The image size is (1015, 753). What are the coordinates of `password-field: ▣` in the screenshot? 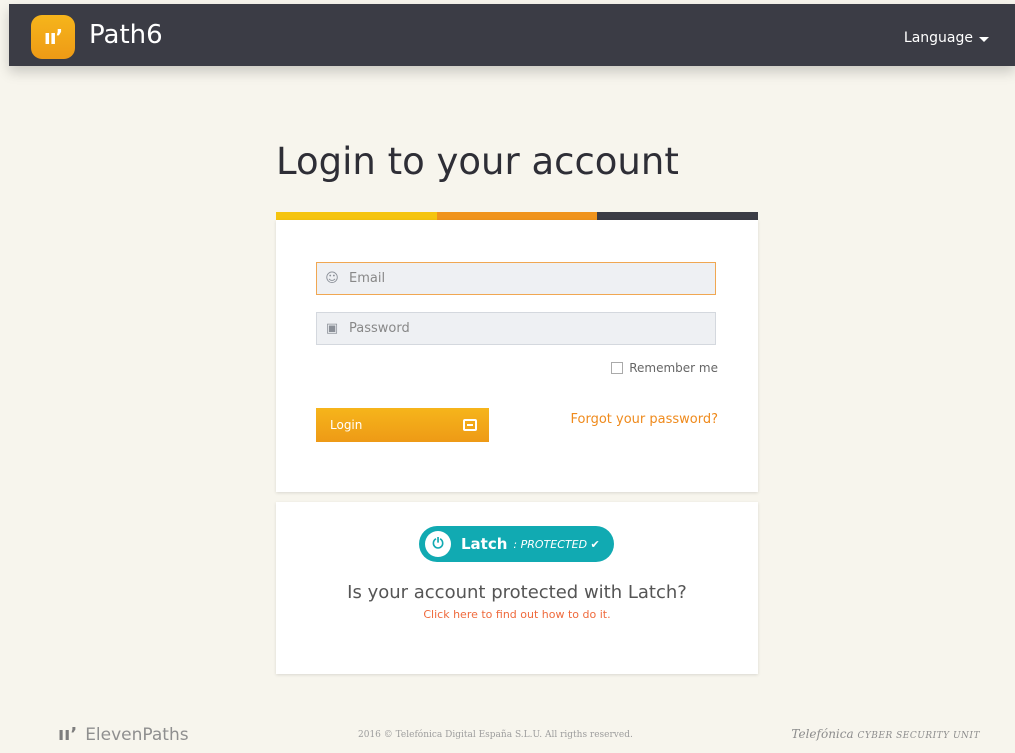 It's located at (516, 328).